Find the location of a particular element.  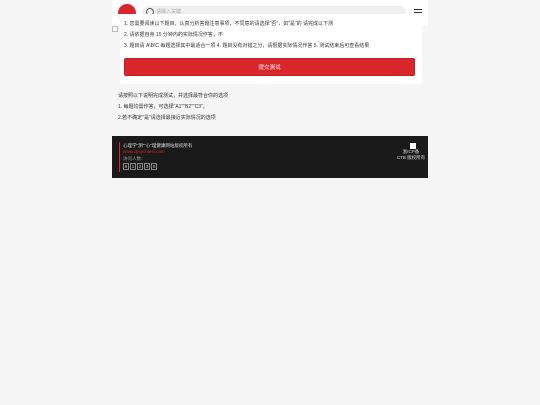

instruction-line-2: 2. 请依据自身 15 分钟内的实际情况作答，不 is located at coordinates (173, 35).